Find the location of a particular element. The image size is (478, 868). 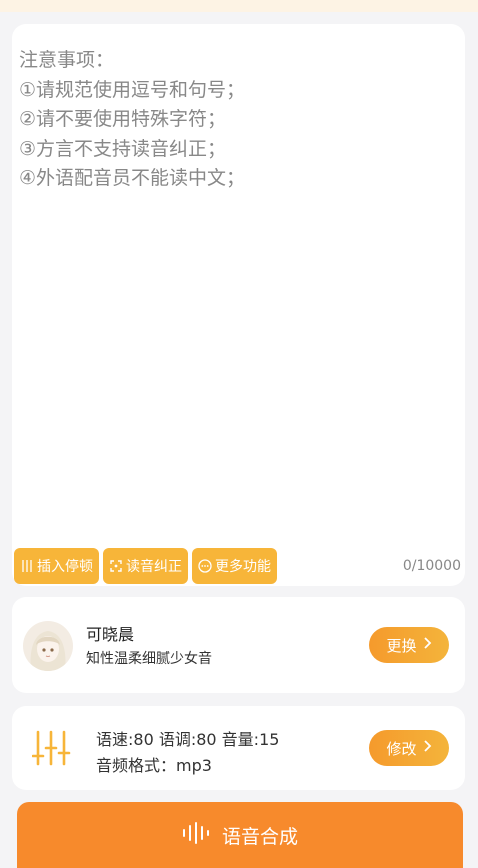

top-bar is located at coordinates (239, 6).